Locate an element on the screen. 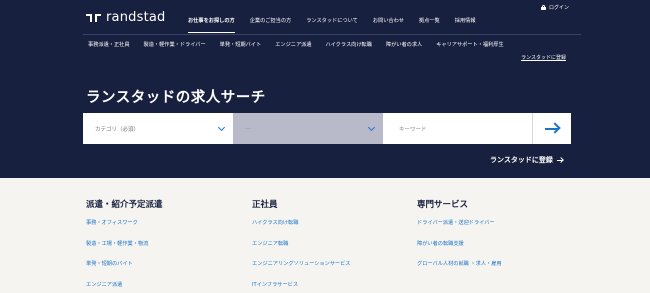  category-placeholder: カテゴリ（必須） is located at coordinates (117, 129).